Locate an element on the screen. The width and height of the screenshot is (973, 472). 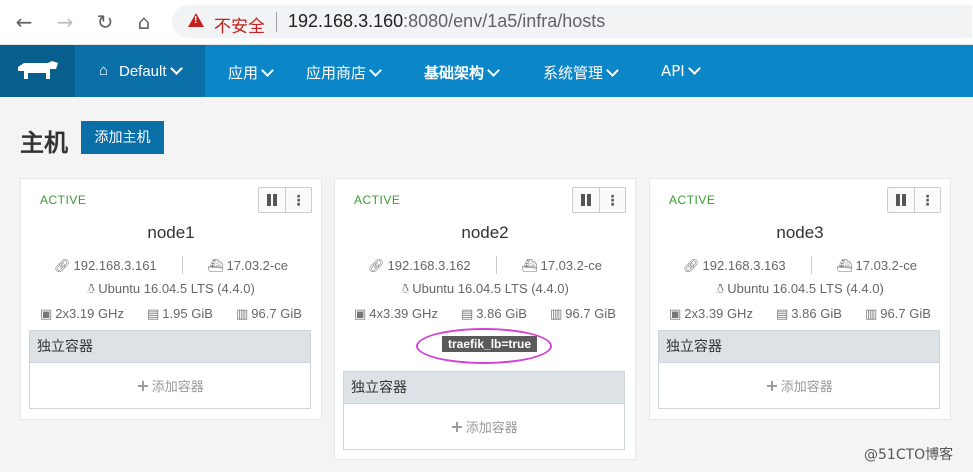
url-text: 192.168.3.160:8080/env/1a5/infra/hosts is located at coordinates (446, 21).